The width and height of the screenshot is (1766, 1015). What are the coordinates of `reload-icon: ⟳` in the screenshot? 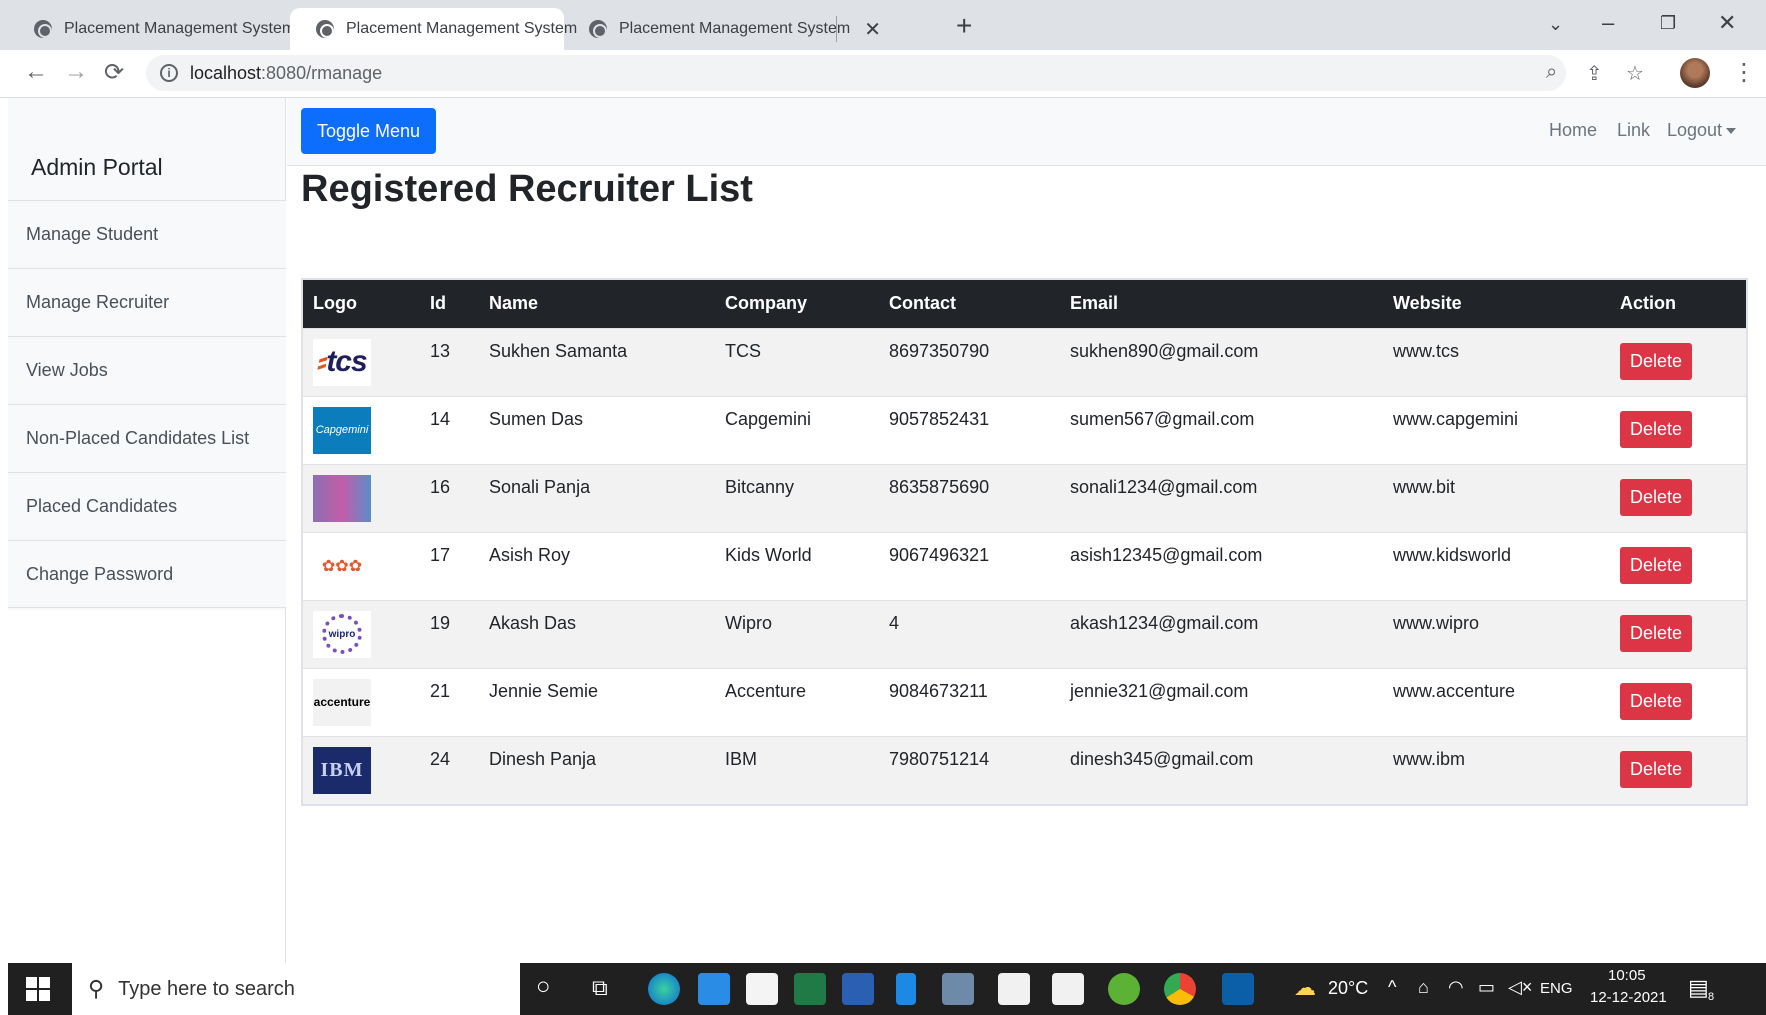 It's located at (114, 72).